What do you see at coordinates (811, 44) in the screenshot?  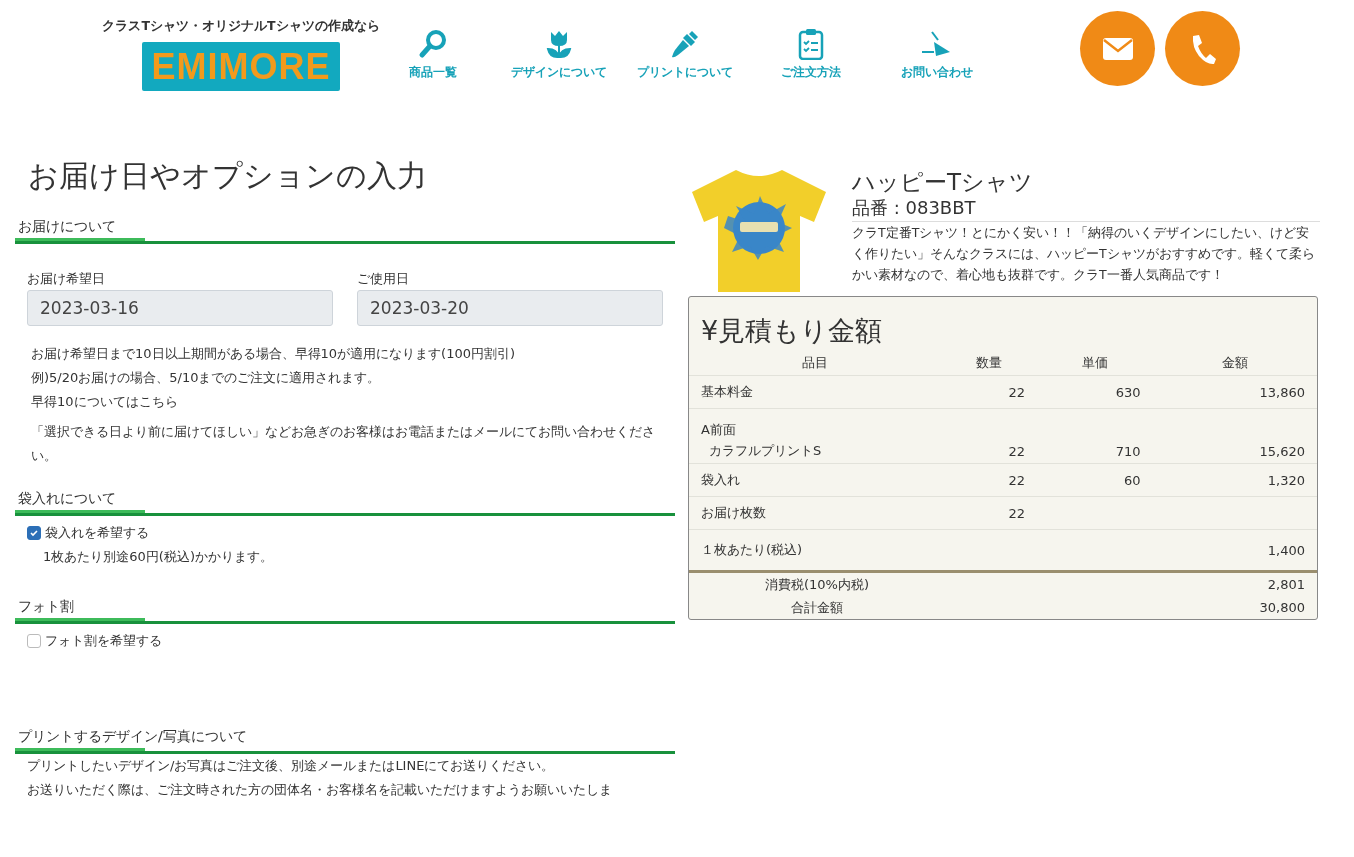 I see `clipboard-icon` at bounding box center [811, 44].